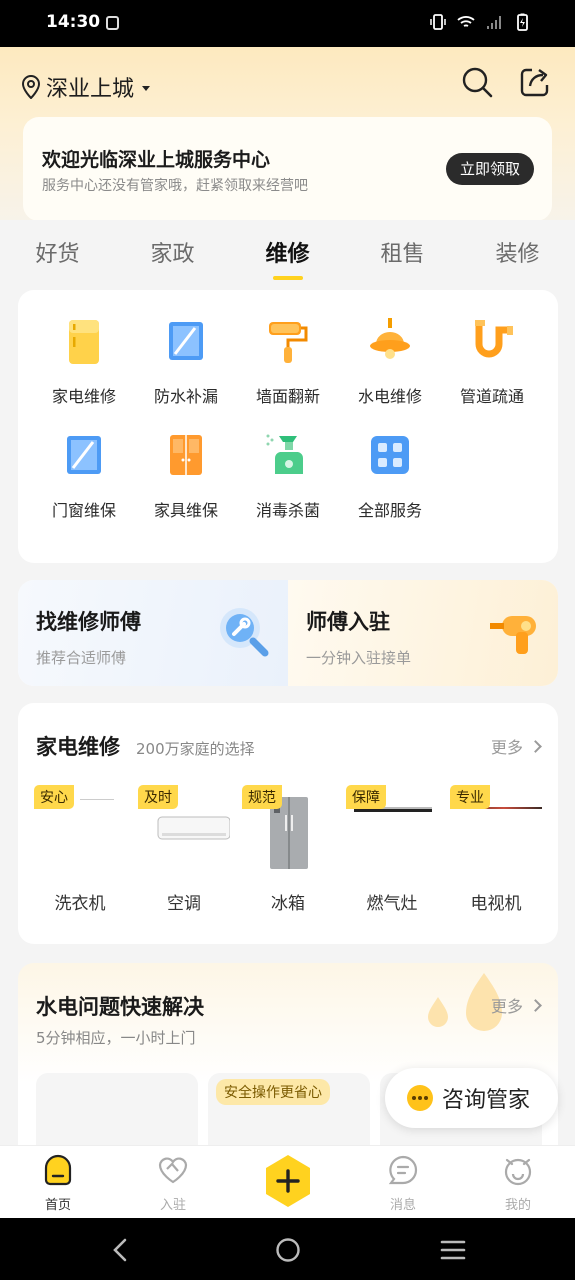  What do you see at coordinates (262, 797) in the screenshot?
I see `tag-badge: 规范` at bounding box center [262, 797].